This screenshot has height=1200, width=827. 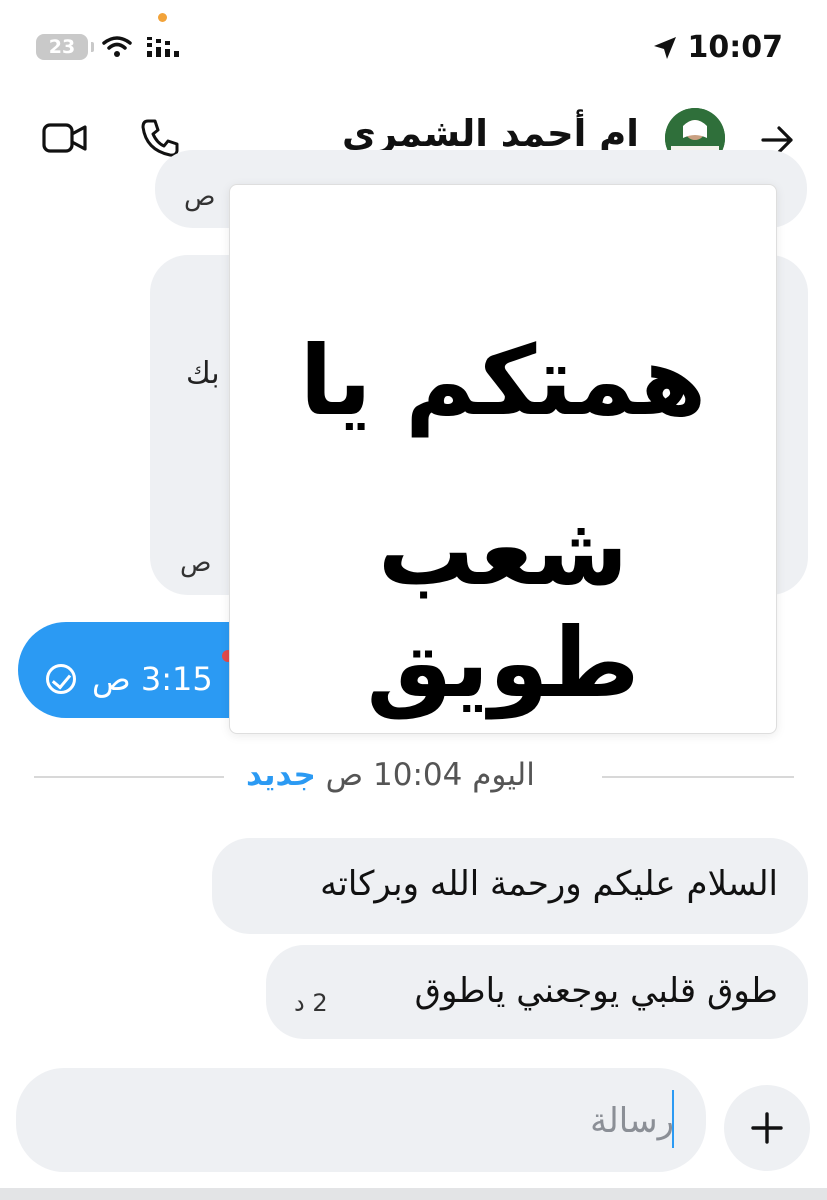 I want to click on battery-level: 23, so click(x=62, y=47).